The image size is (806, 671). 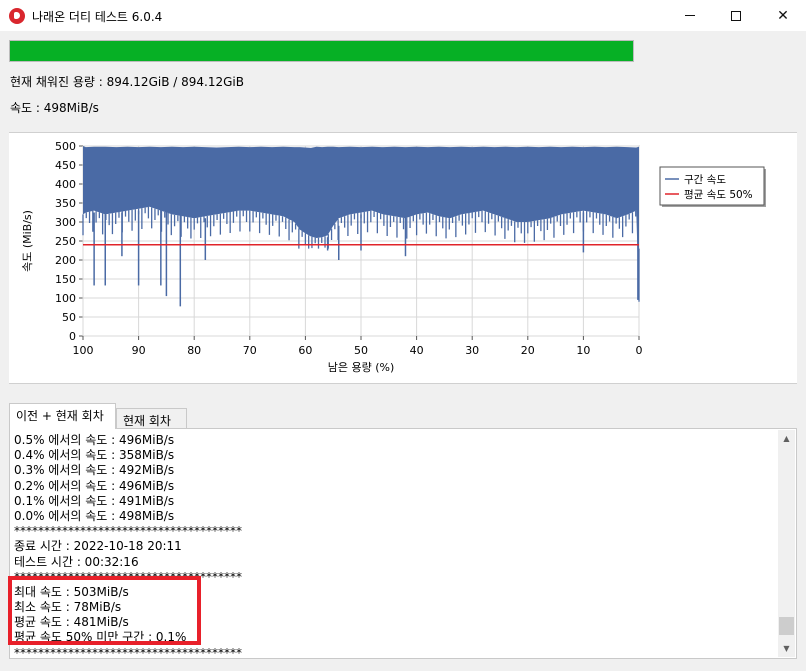 What do you see at coordinates (27, 241) in the screenshot?
I see `y-axis-label: 속도 (MiB/s)` at bounding box center [27, 241].